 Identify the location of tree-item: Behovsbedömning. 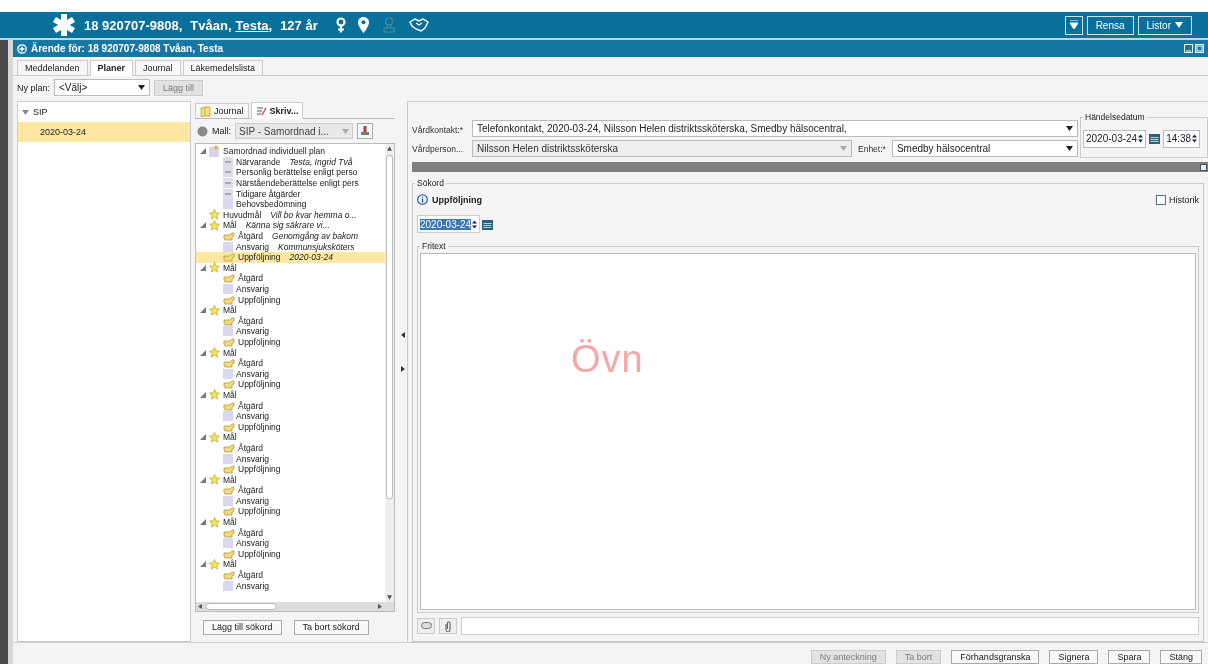
(290, 204).